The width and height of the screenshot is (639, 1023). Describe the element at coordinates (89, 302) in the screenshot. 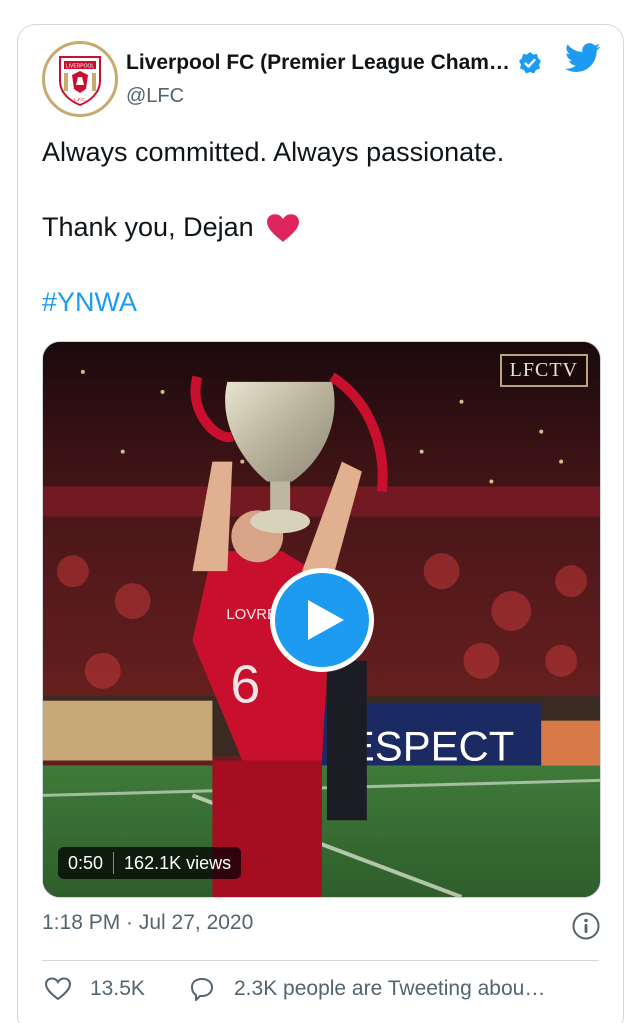

I see `hashtag-link: #YNWA` at that location.